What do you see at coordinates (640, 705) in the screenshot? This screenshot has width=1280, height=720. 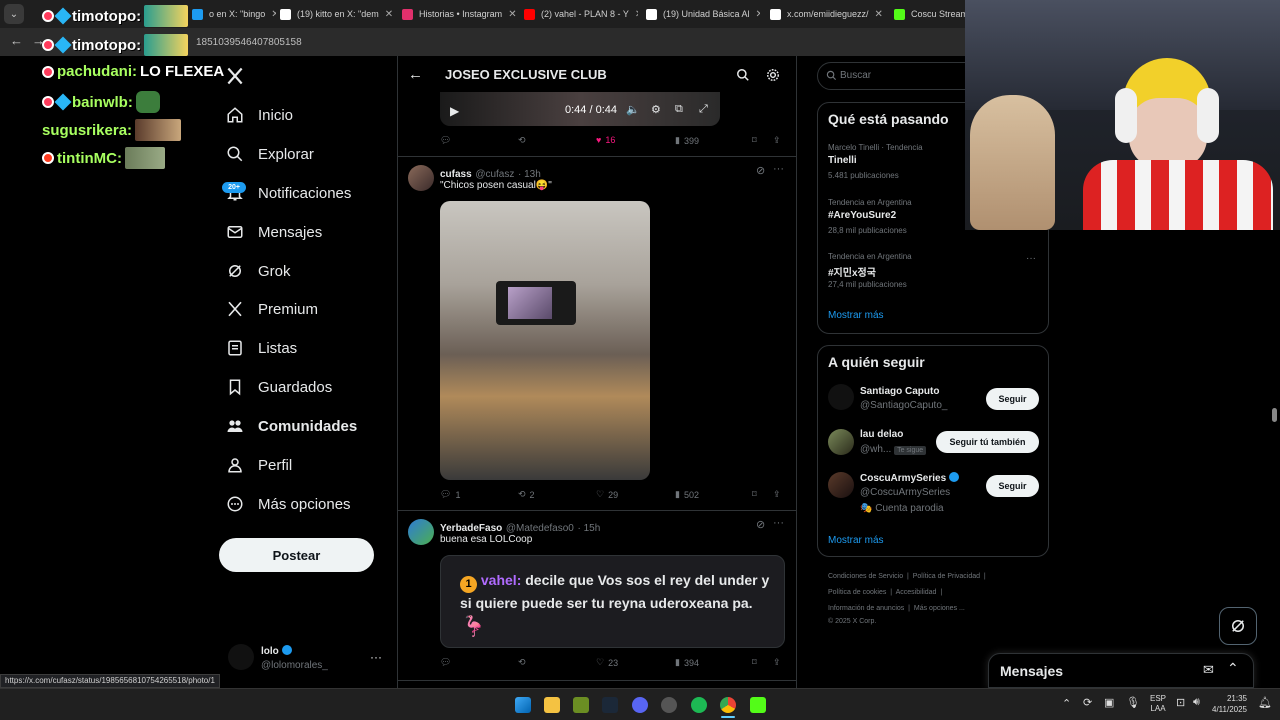 I see `discord-icon` at bounding box center [640, 705].